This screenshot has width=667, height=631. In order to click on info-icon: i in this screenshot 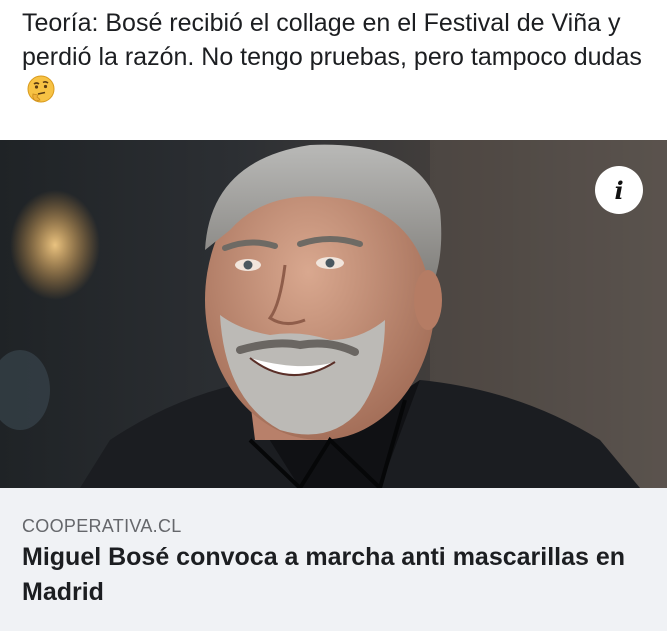, I will do `click(619, 190)`.